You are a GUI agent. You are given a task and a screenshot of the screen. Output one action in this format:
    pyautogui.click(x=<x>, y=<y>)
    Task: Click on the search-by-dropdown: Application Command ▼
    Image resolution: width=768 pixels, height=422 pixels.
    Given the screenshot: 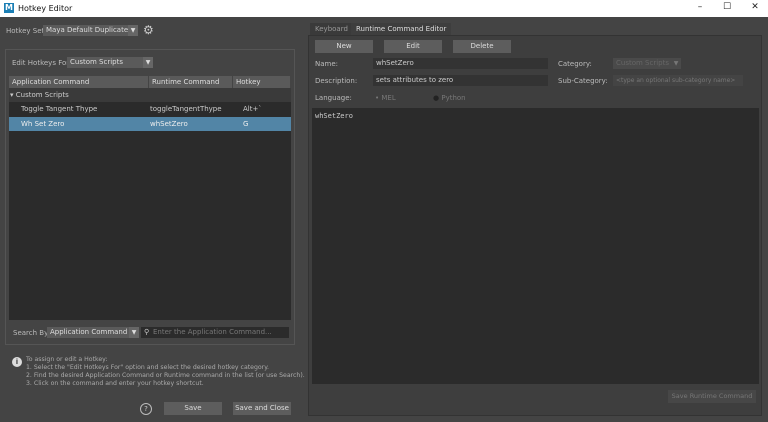 What is the action you would take?
    pyautogui.click(x=93, y=332)
    